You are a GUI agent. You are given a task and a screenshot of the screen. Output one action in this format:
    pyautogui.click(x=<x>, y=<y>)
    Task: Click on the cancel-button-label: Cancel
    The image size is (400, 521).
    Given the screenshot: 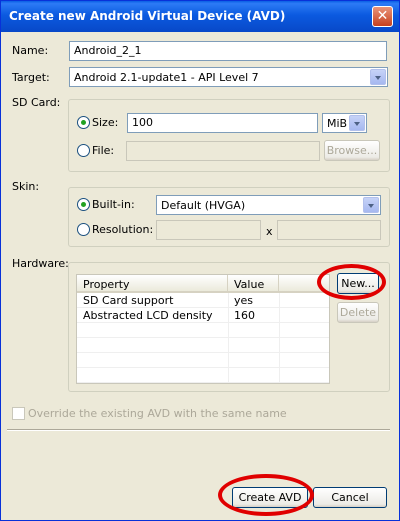 What is the action you would take?
    pyautogui.click(x=350, y=497)
    